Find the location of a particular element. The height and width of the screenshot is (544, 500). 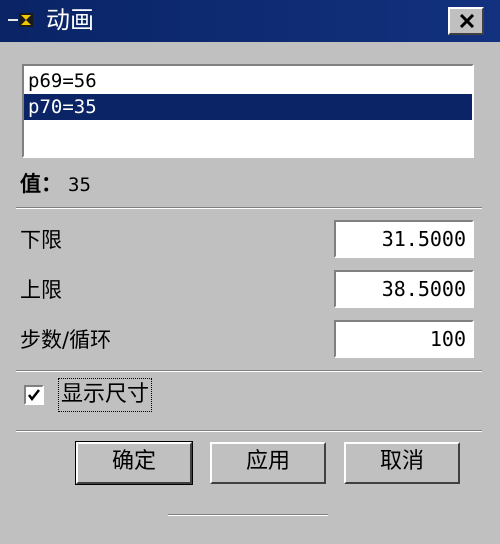

checkmark-icon is located at coordinates (34, 395).